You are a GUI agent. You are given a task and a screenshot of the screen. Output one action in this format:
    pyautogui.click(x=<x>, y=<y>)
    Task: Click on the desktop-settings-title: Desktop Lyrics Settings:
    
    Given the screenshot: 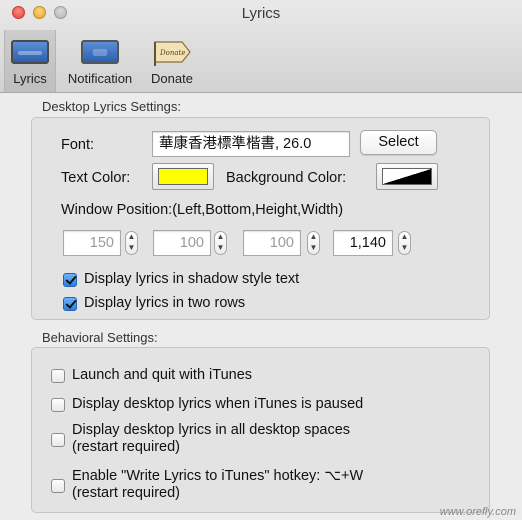 What is the action you would take?
    pyautogui.click(x=111, y=106)
    